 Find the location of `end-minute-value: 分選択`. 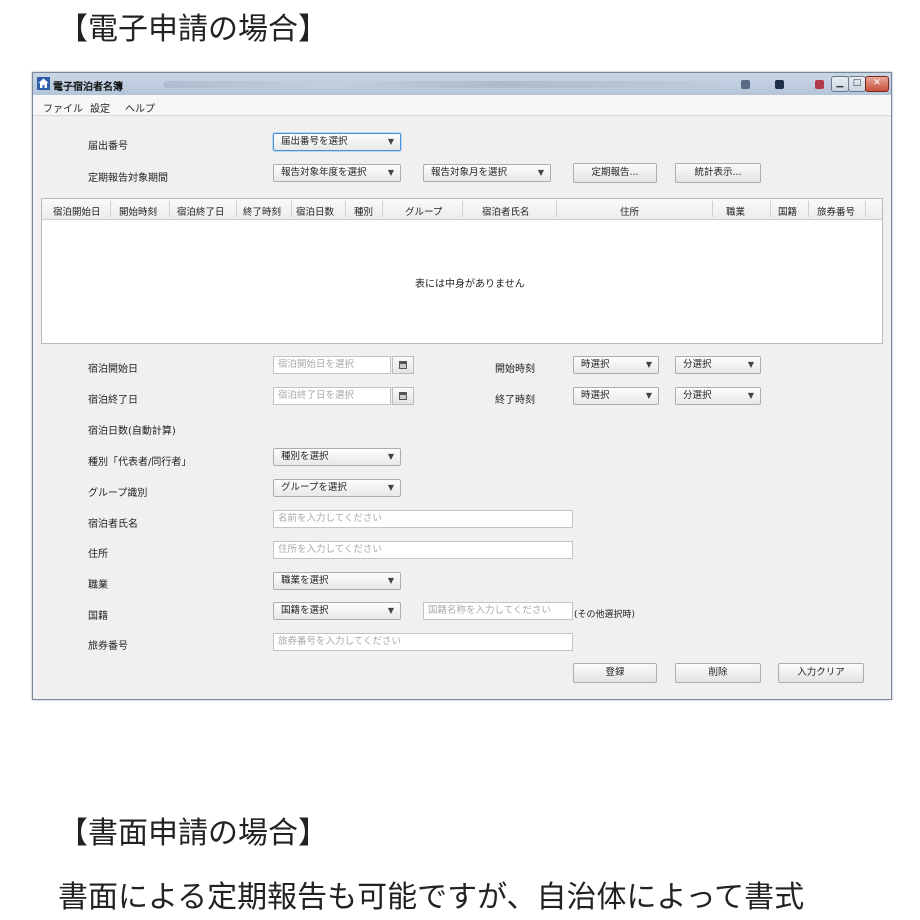

end-minute-value: 分選択 is located at coordinates (697, 395).